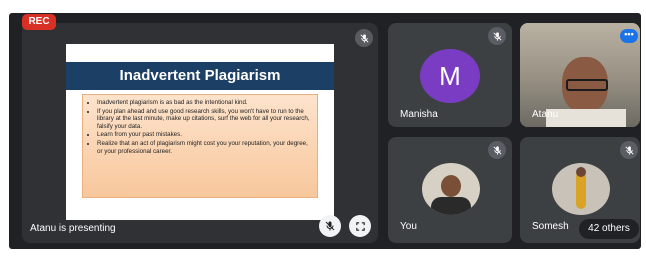 This screenshot has height=257, width=646. What do you see at coordinates (73, 228) in the screenshot?
I see `presenter-label: Atanu is presenting` at bounding box center [73, 228].